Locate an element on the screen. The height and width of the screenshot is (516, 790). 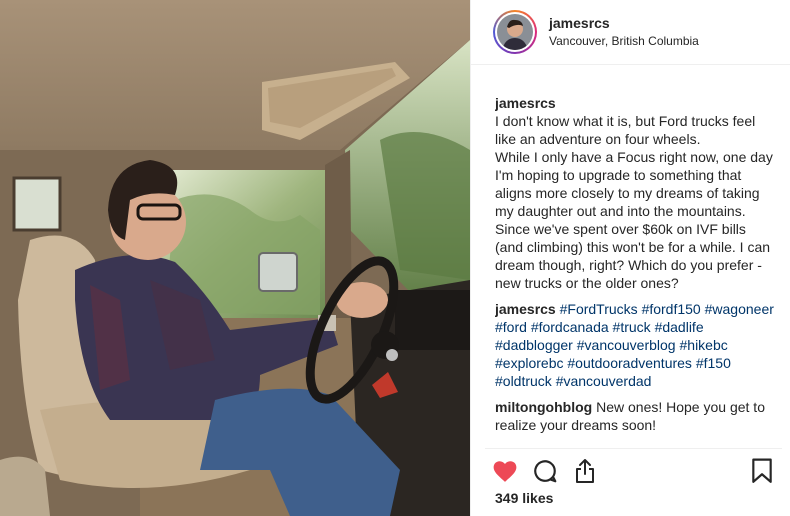
post-header: jamesrcs Vancouver, British Columbia is located at coordinates (630, 32).